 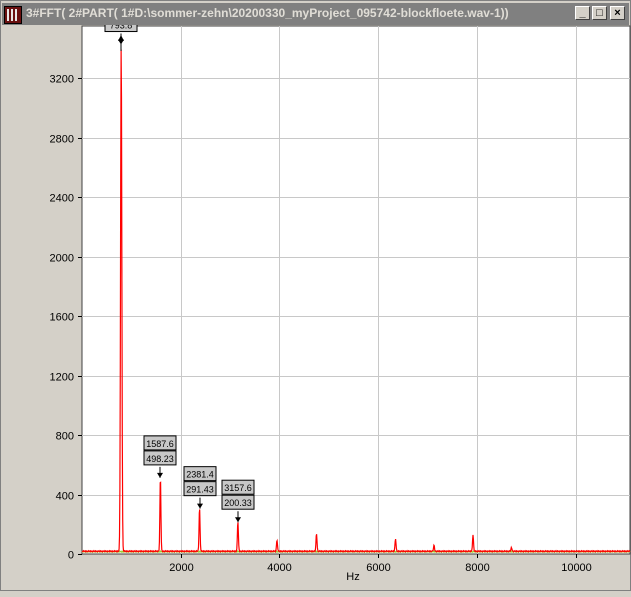 What do you see at coordinates (65, 497) in the screenshot?
I see `y-tick-label: 400` at bounding box center [65, 497].